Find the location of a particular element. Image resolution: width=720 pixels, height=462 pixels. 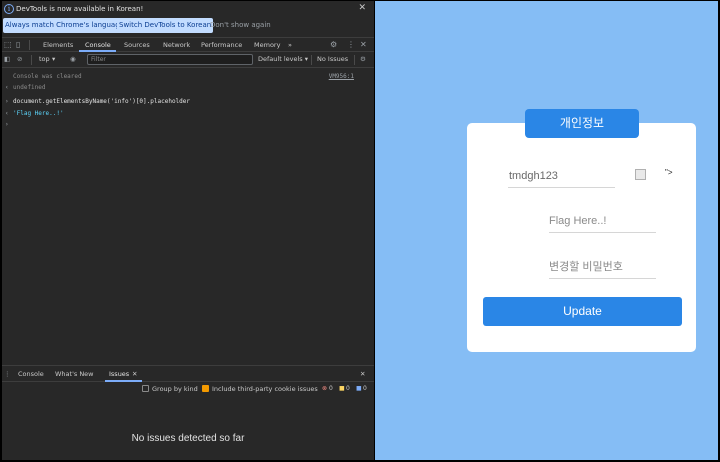

chevron-down-icon: ▾ is located at coordinates (54, 59).